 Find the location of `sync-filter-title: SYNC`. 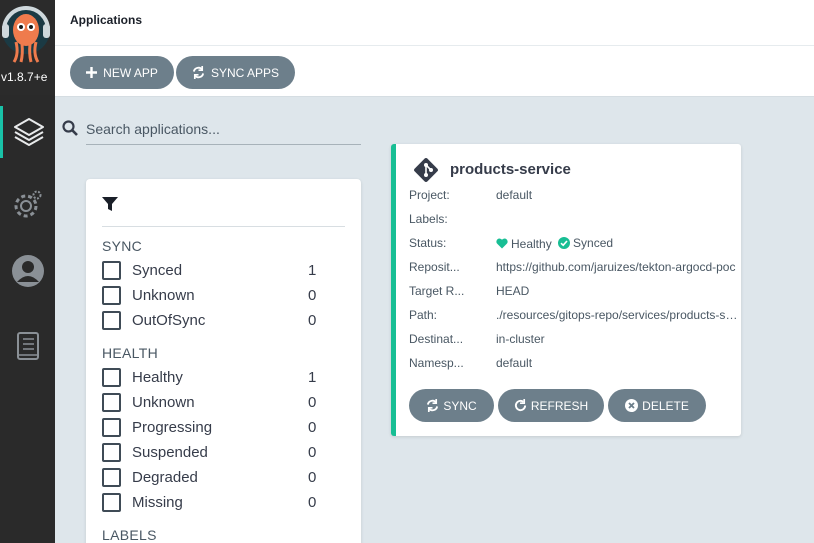

sync-filter-title: SYNC is located at coordinates (122, 246).